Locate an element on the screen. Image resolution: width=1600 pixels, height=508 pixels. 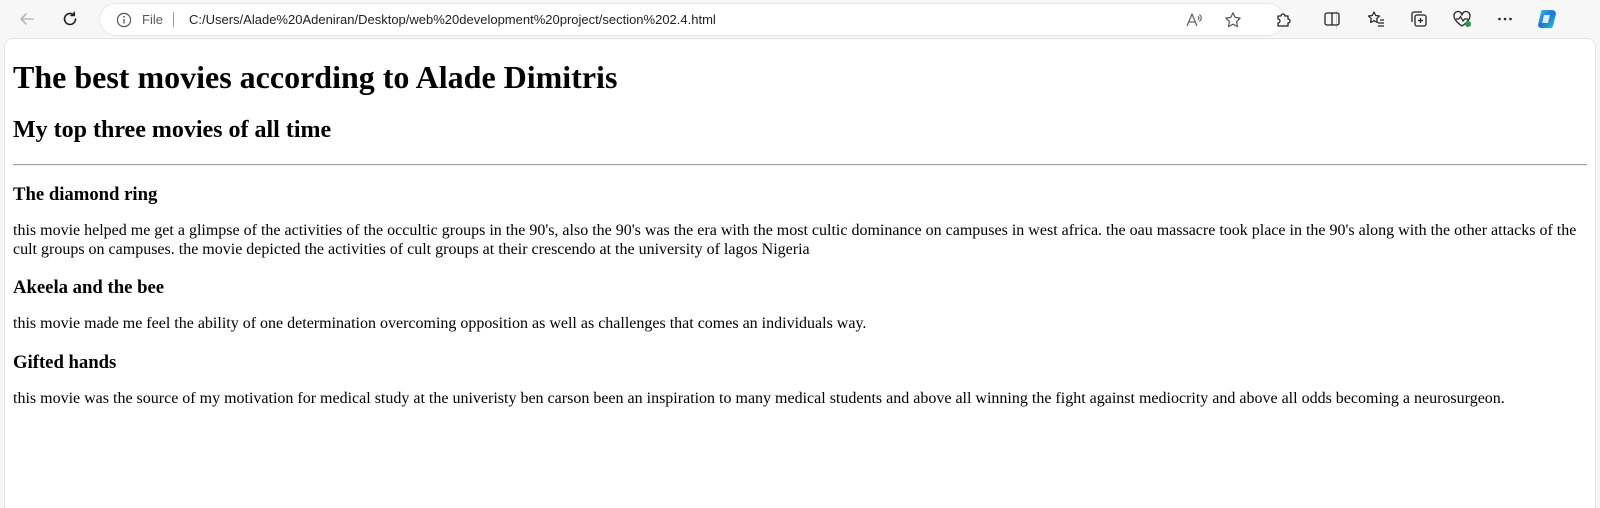
back-arrow-icon is located at coordinates (27, 19).